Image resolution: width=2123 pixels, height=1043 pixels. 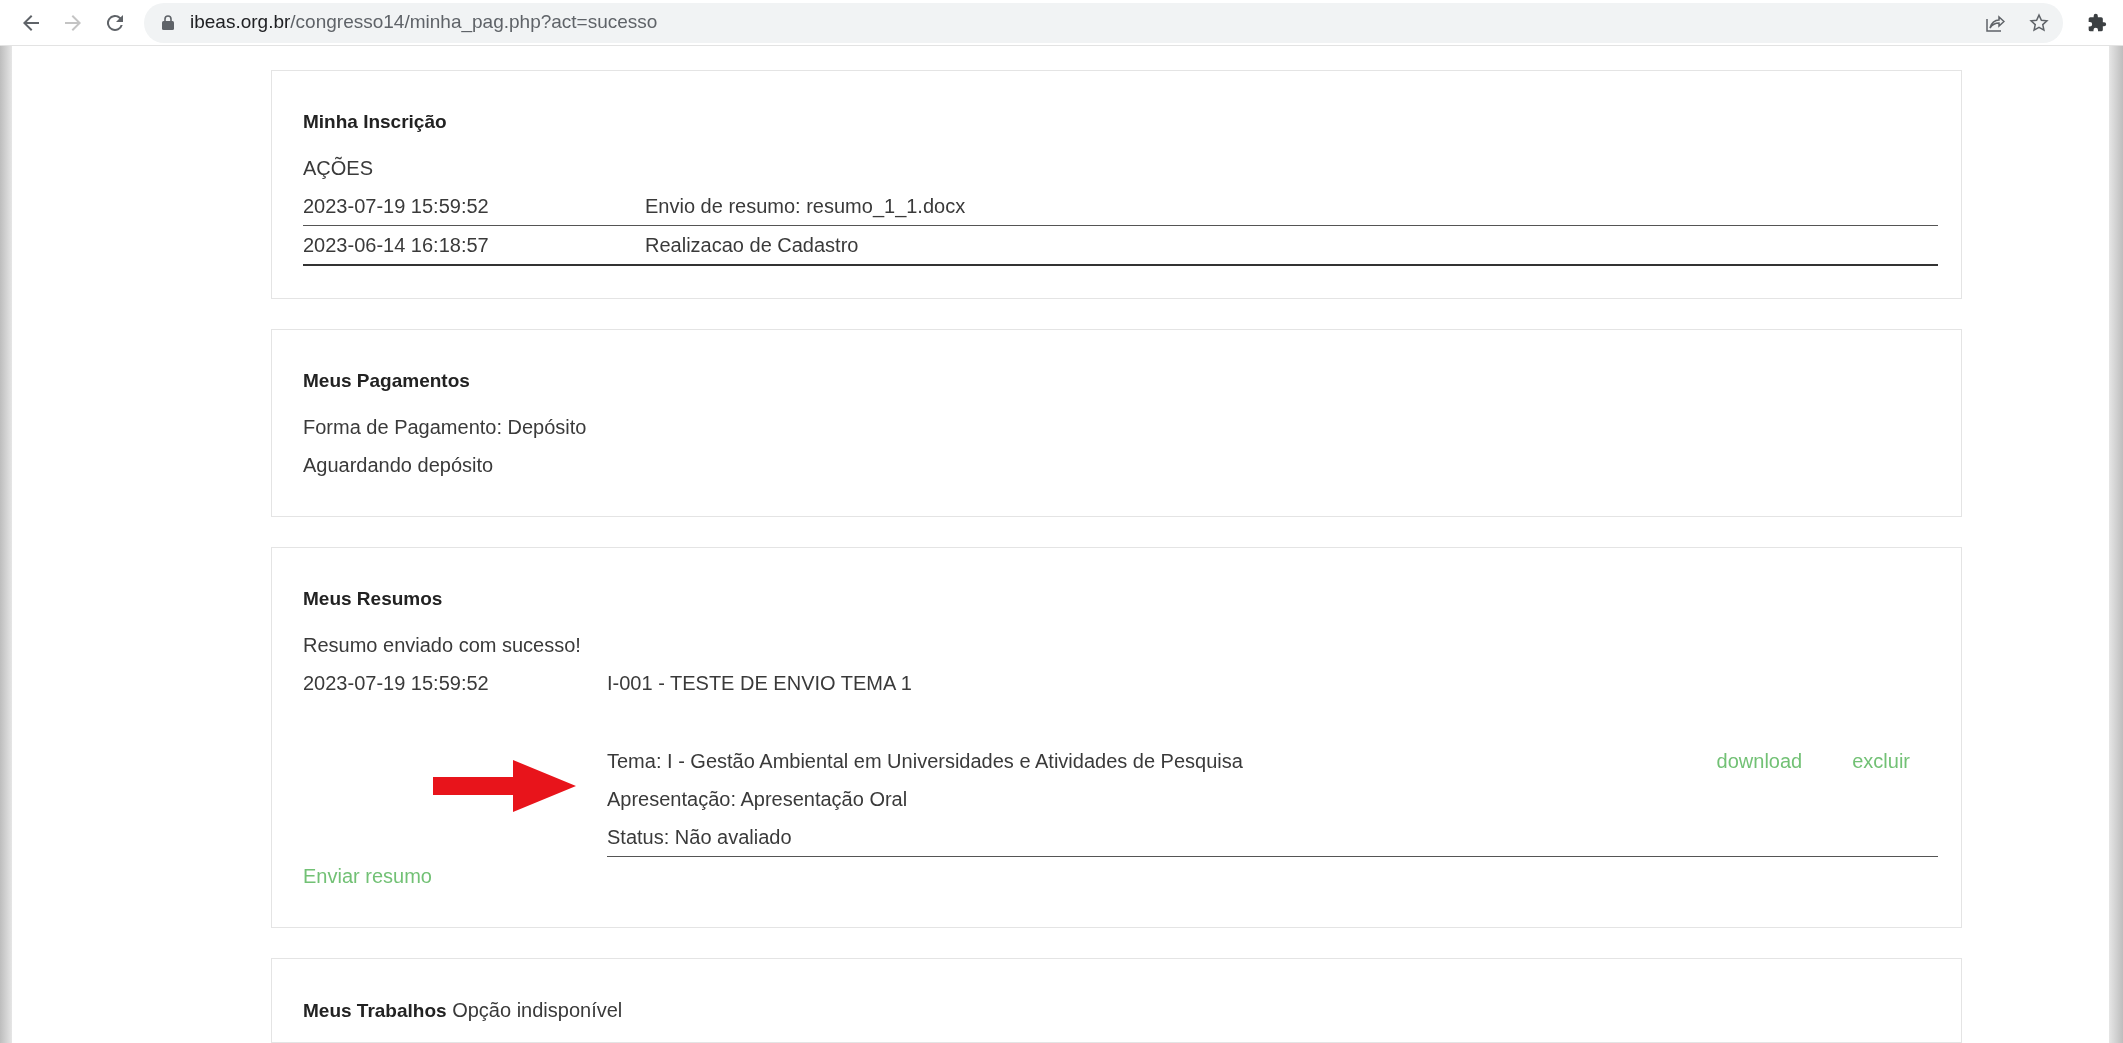 I want to click on section-title: Meus Trabalhos, so click(x=375, y=1010).